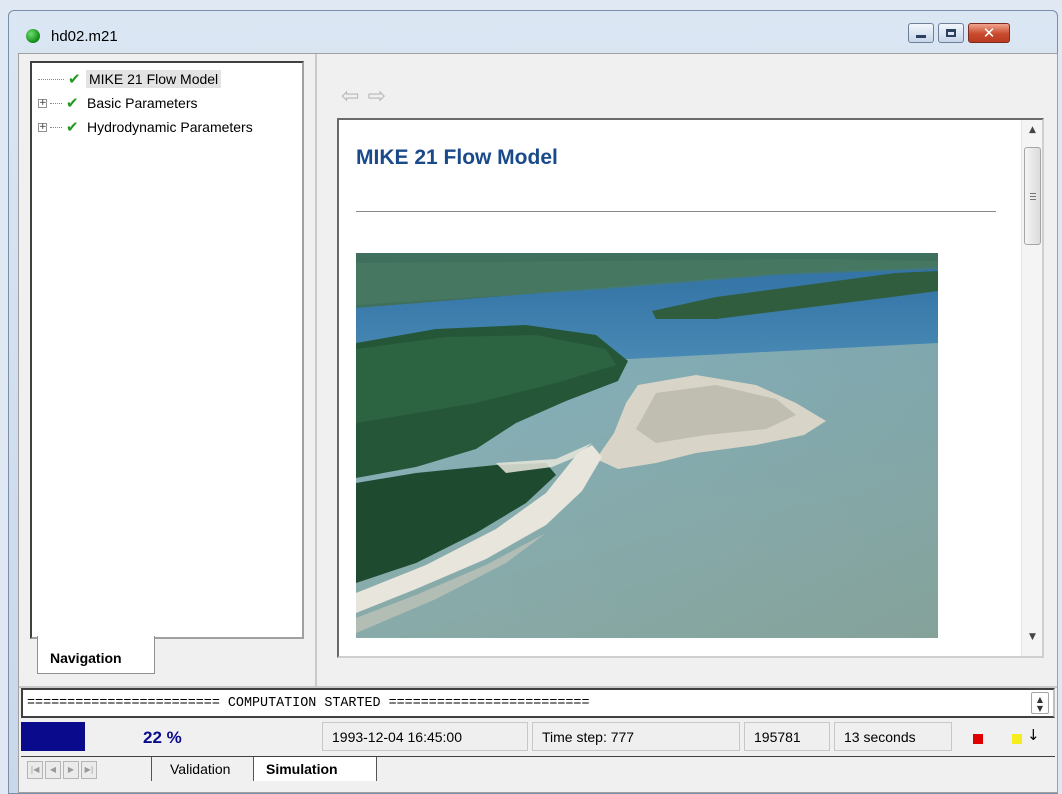 This screenshot has height=794, width=1062. Describe the element at coordinates (1033, 735) in the screenshot. I see `scroll-to-end-icon: ↓` at that location.